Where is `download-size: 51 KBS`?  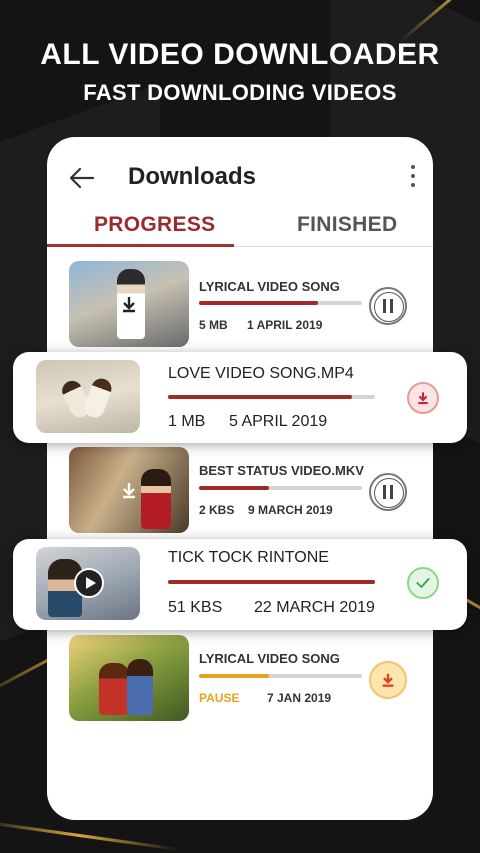
download-size: 51 KBS is located at coordinates (195, 607).